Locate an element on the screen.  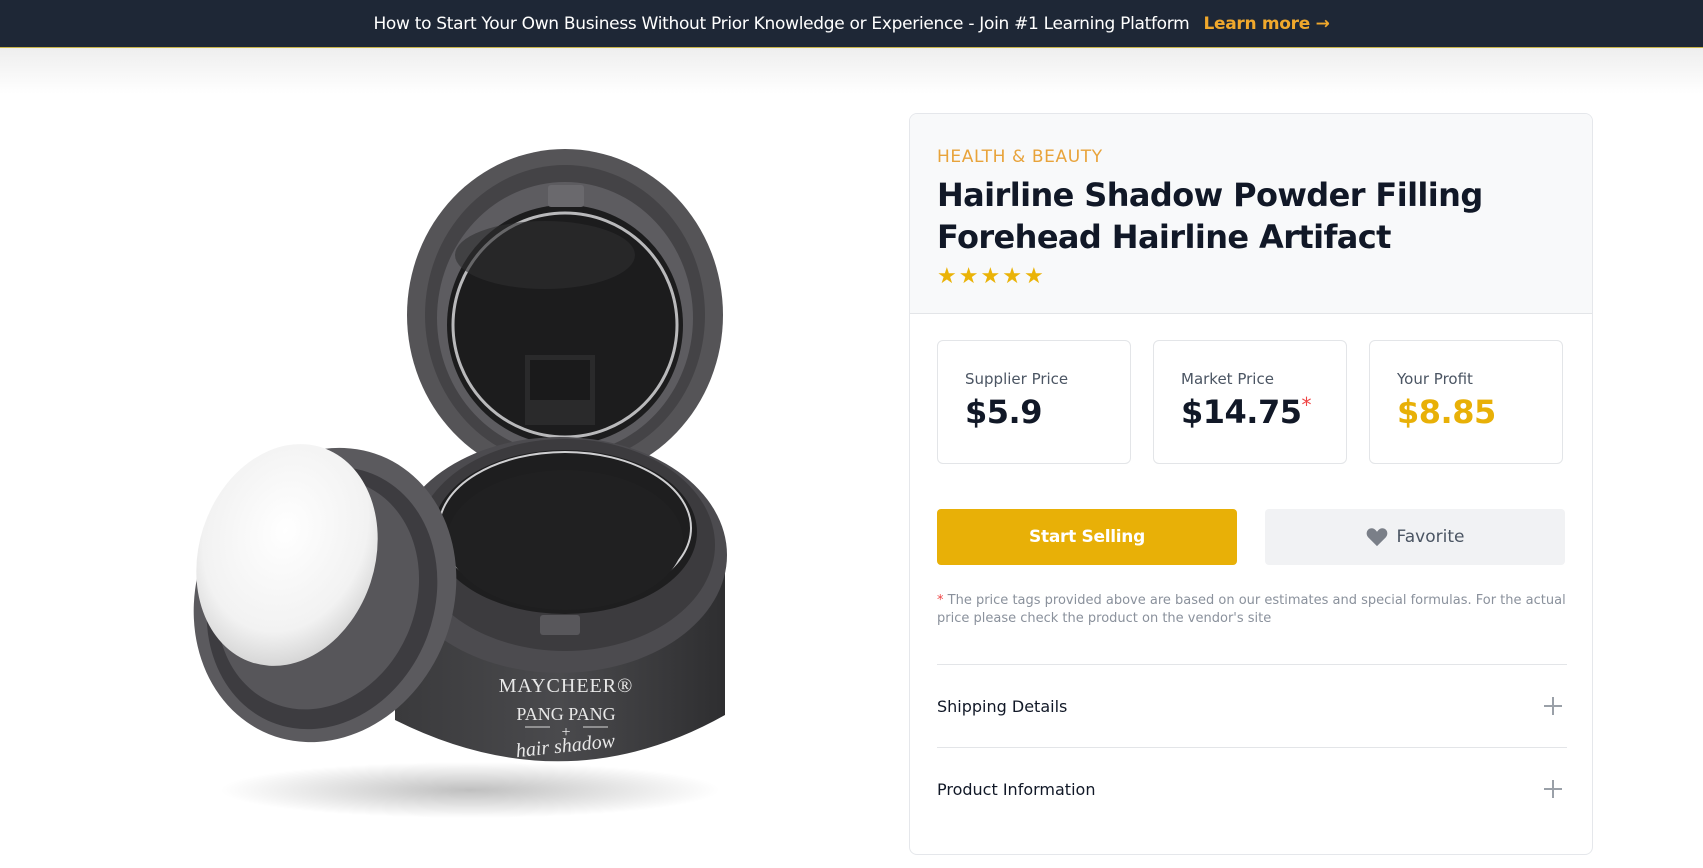
market-price-row: $14.75* is located at coordinates (1263, 412).